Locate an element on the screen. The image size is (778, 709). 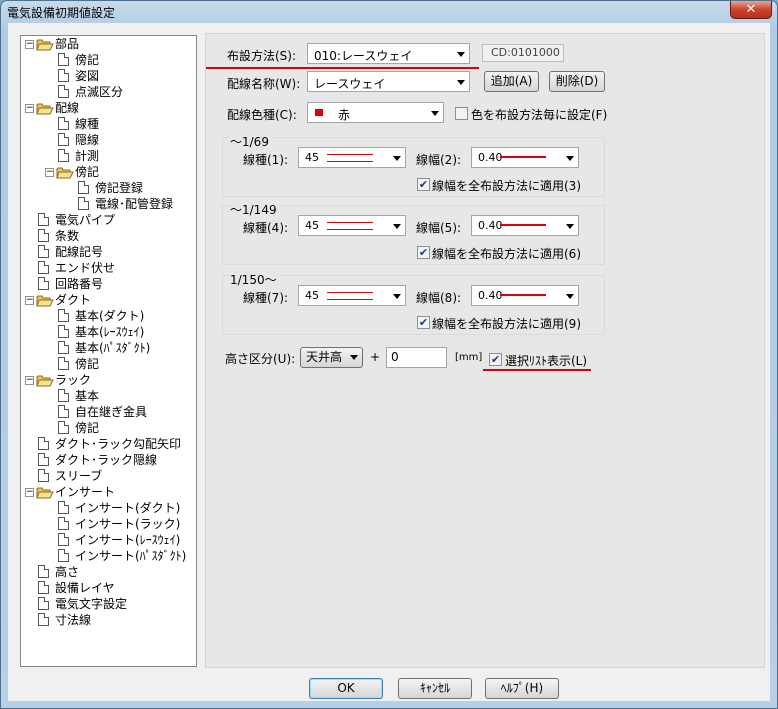
tree-item: − ダクト is located at coordinates (108, 300).